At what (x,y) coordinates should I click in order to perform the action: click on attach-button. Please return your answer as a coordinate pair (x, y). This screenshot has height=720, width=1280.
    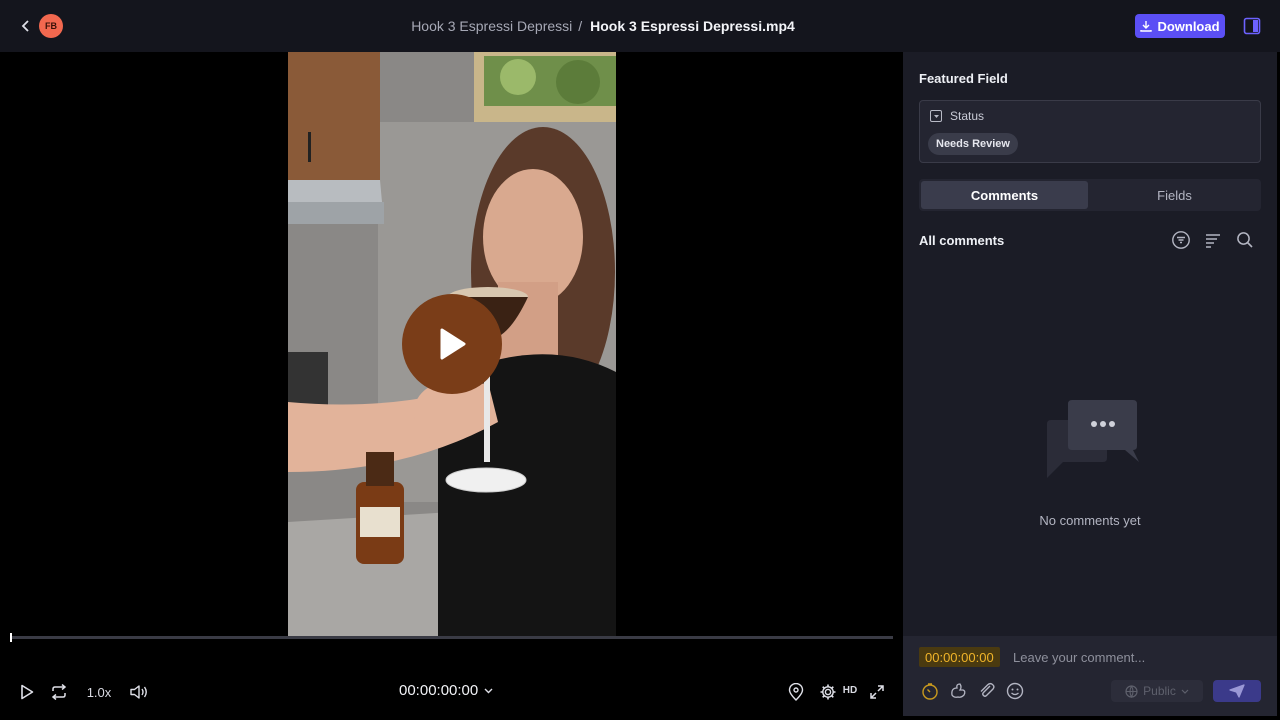
    Looking at the image, I should click on (987, 691).